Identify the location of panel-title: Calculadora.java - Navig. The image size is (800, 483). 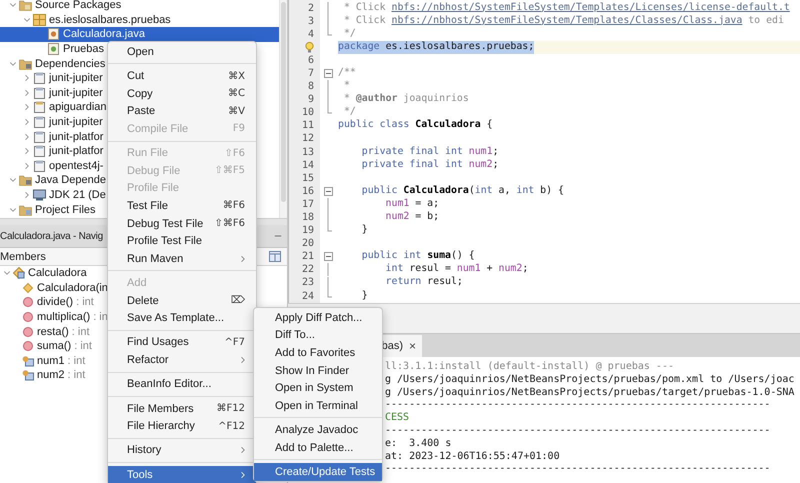
(51, 236).